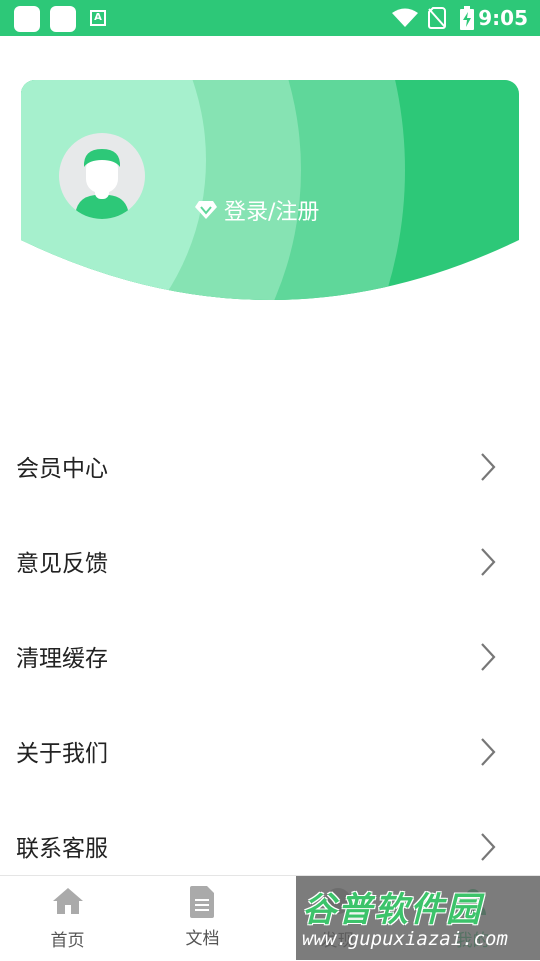 The height and width of the screenshot is (961, 540). I want to click on watermark-url: www.gupuxiazai.com, so click(405, 939).